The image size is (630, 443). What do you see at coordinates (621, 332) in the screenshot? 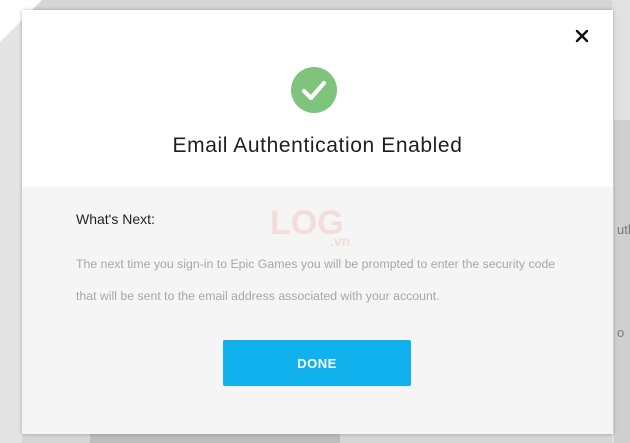
I see `background-text-fragment: o` at bounding box center [621, 332].